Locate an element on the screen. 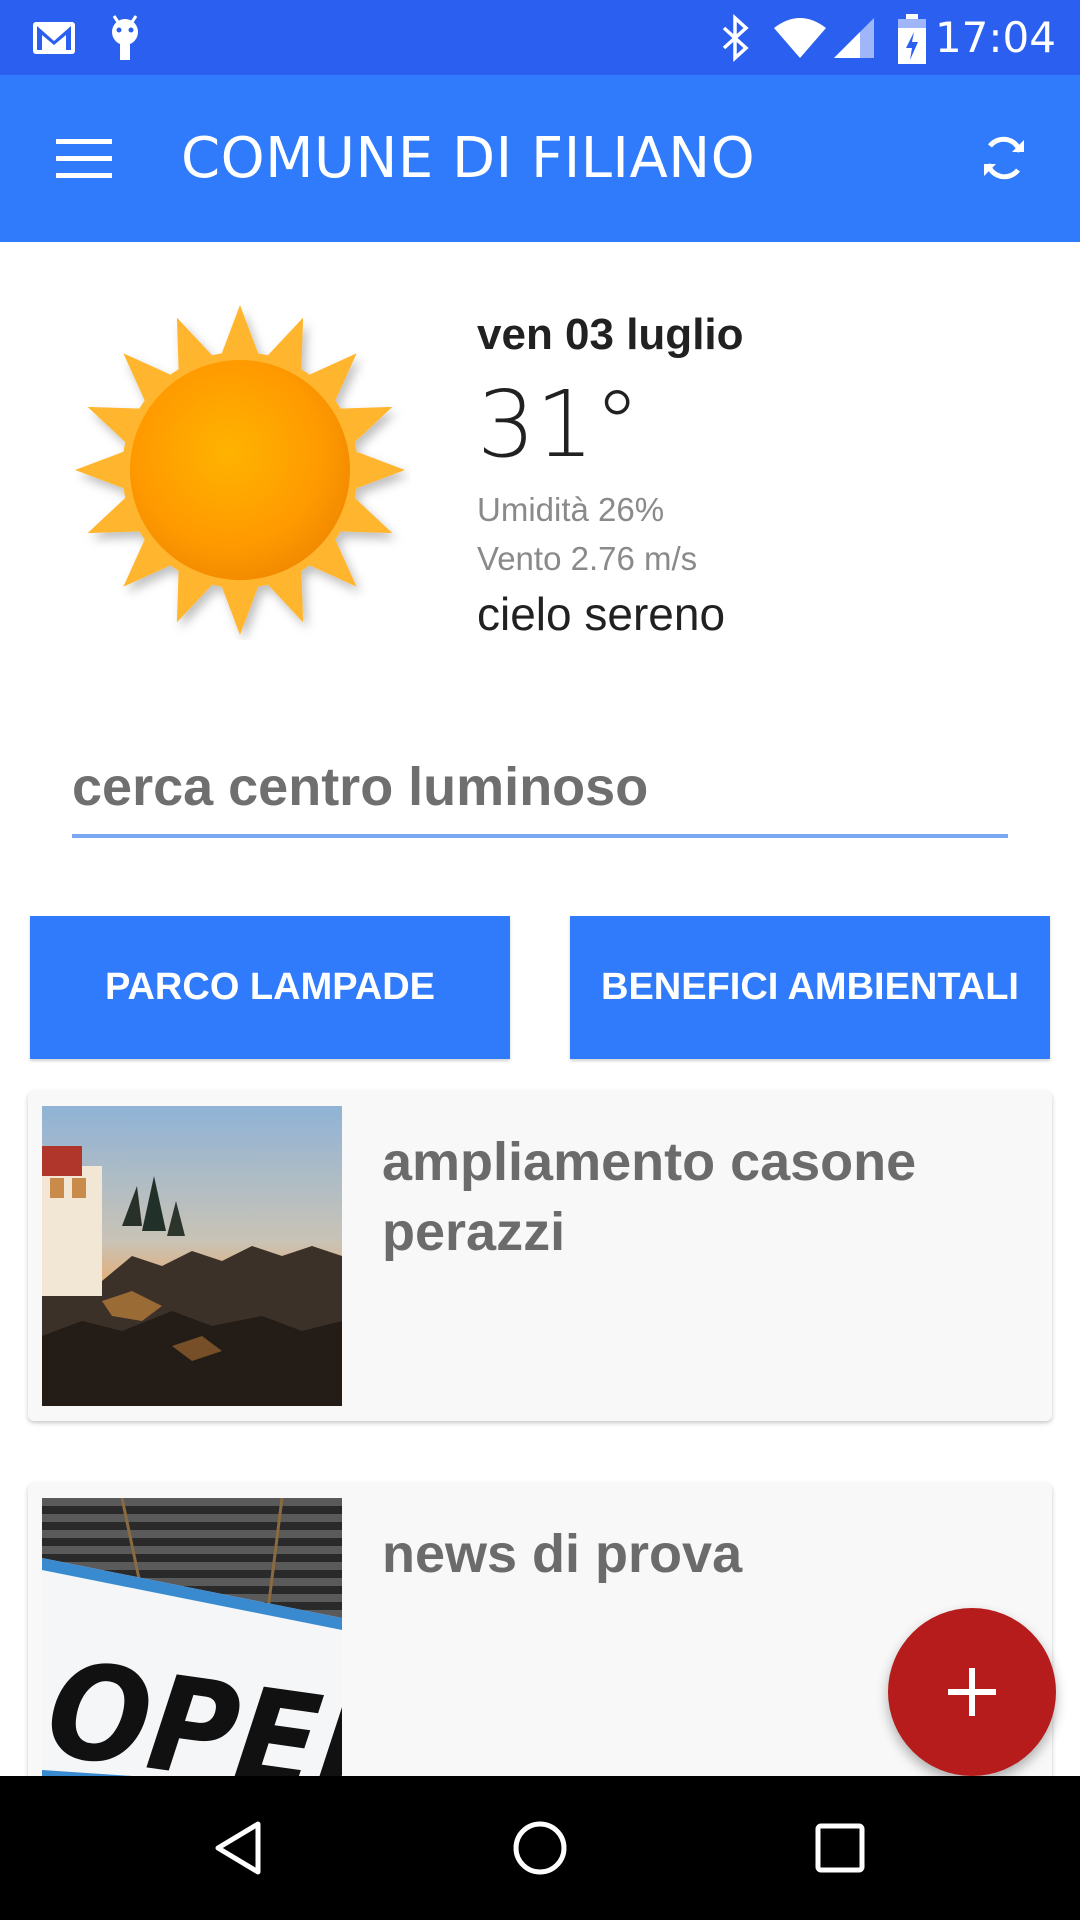  recents-icon is located at coordinates (840, 1848).